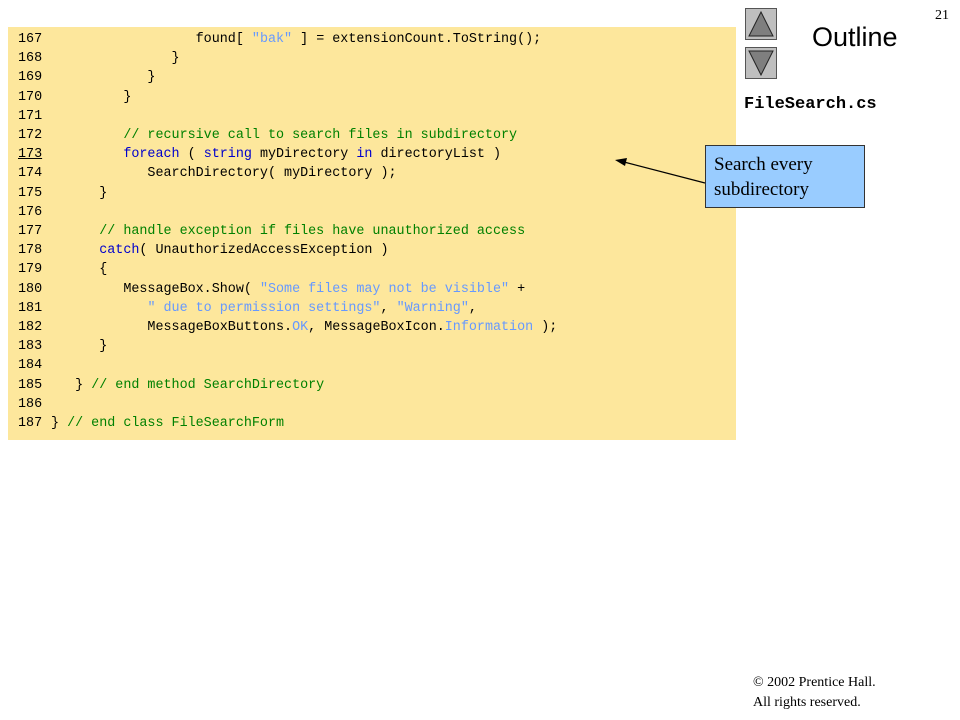  I want to click on code-line: 178 catch( UnauthorizedAccessException ), so click(203, 250).